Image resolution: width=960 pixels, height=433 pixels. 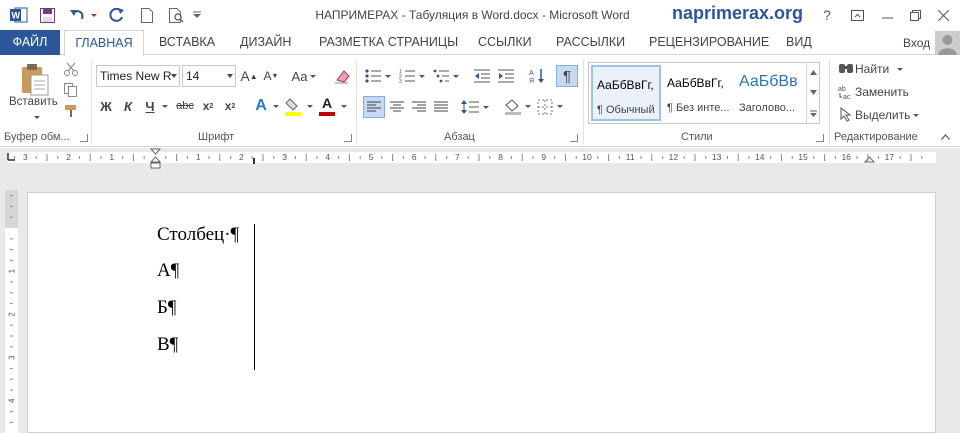 I want to click on clear-formatting-icon, so click(x=342, y=76).